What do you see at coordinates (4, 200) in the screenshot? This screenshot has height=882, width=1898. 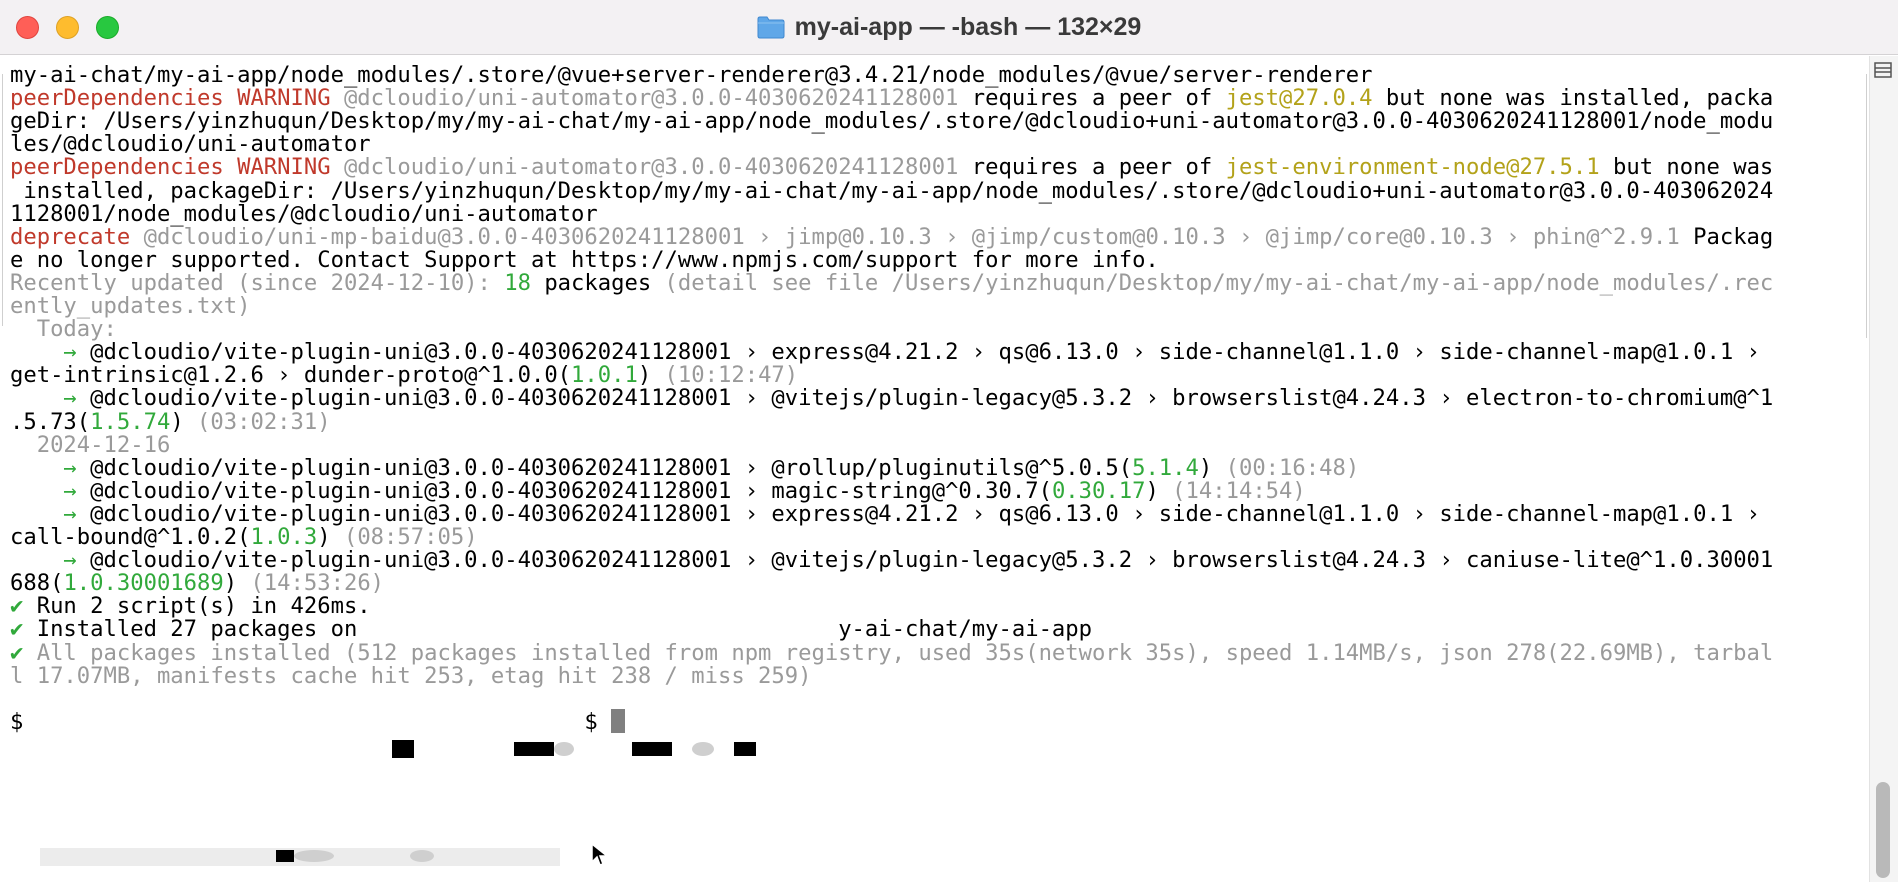 I see `selection-edge-left` at bounding box center [4, 200].